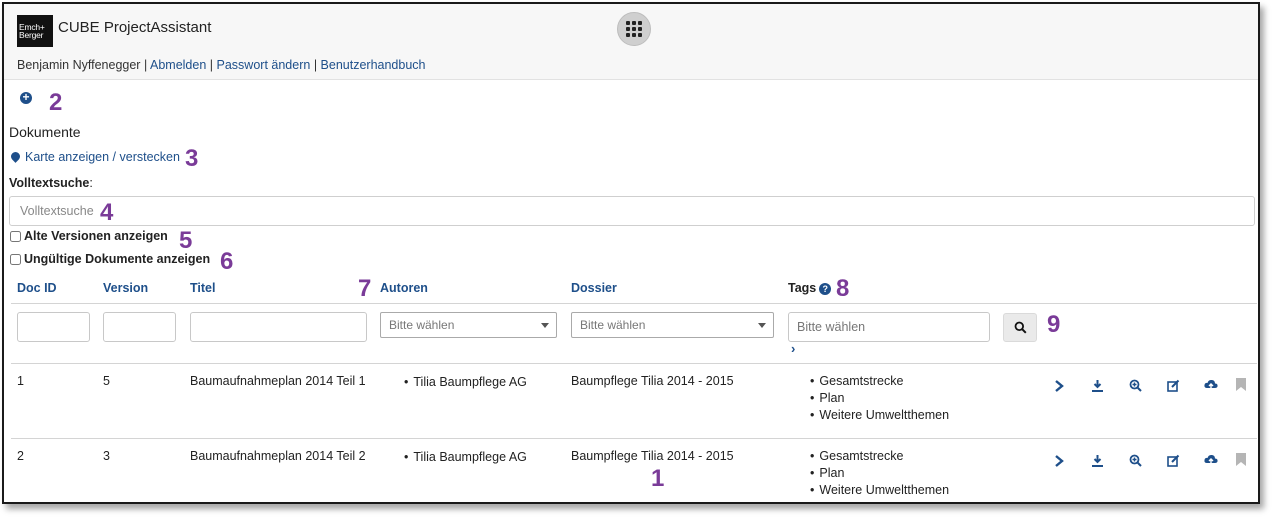 Image resolution: width=1273 pixels, height=517 pixels. What do you see at coordinates (632, 211) in the screenshot?
I see `fulltext-search-input` at bounding box center [632, 211].